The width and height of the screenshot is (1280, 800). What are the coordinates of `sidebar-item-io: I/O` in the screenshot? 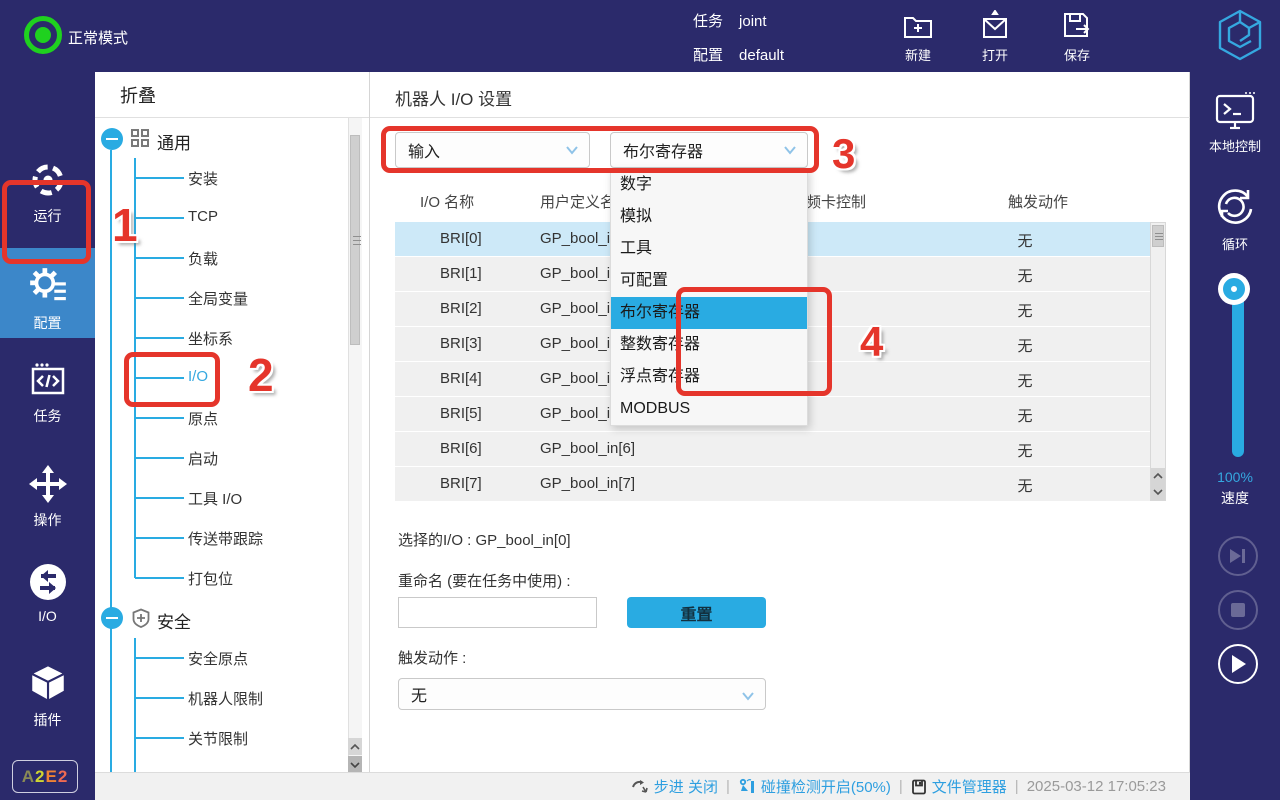 It's located at (47, 593).